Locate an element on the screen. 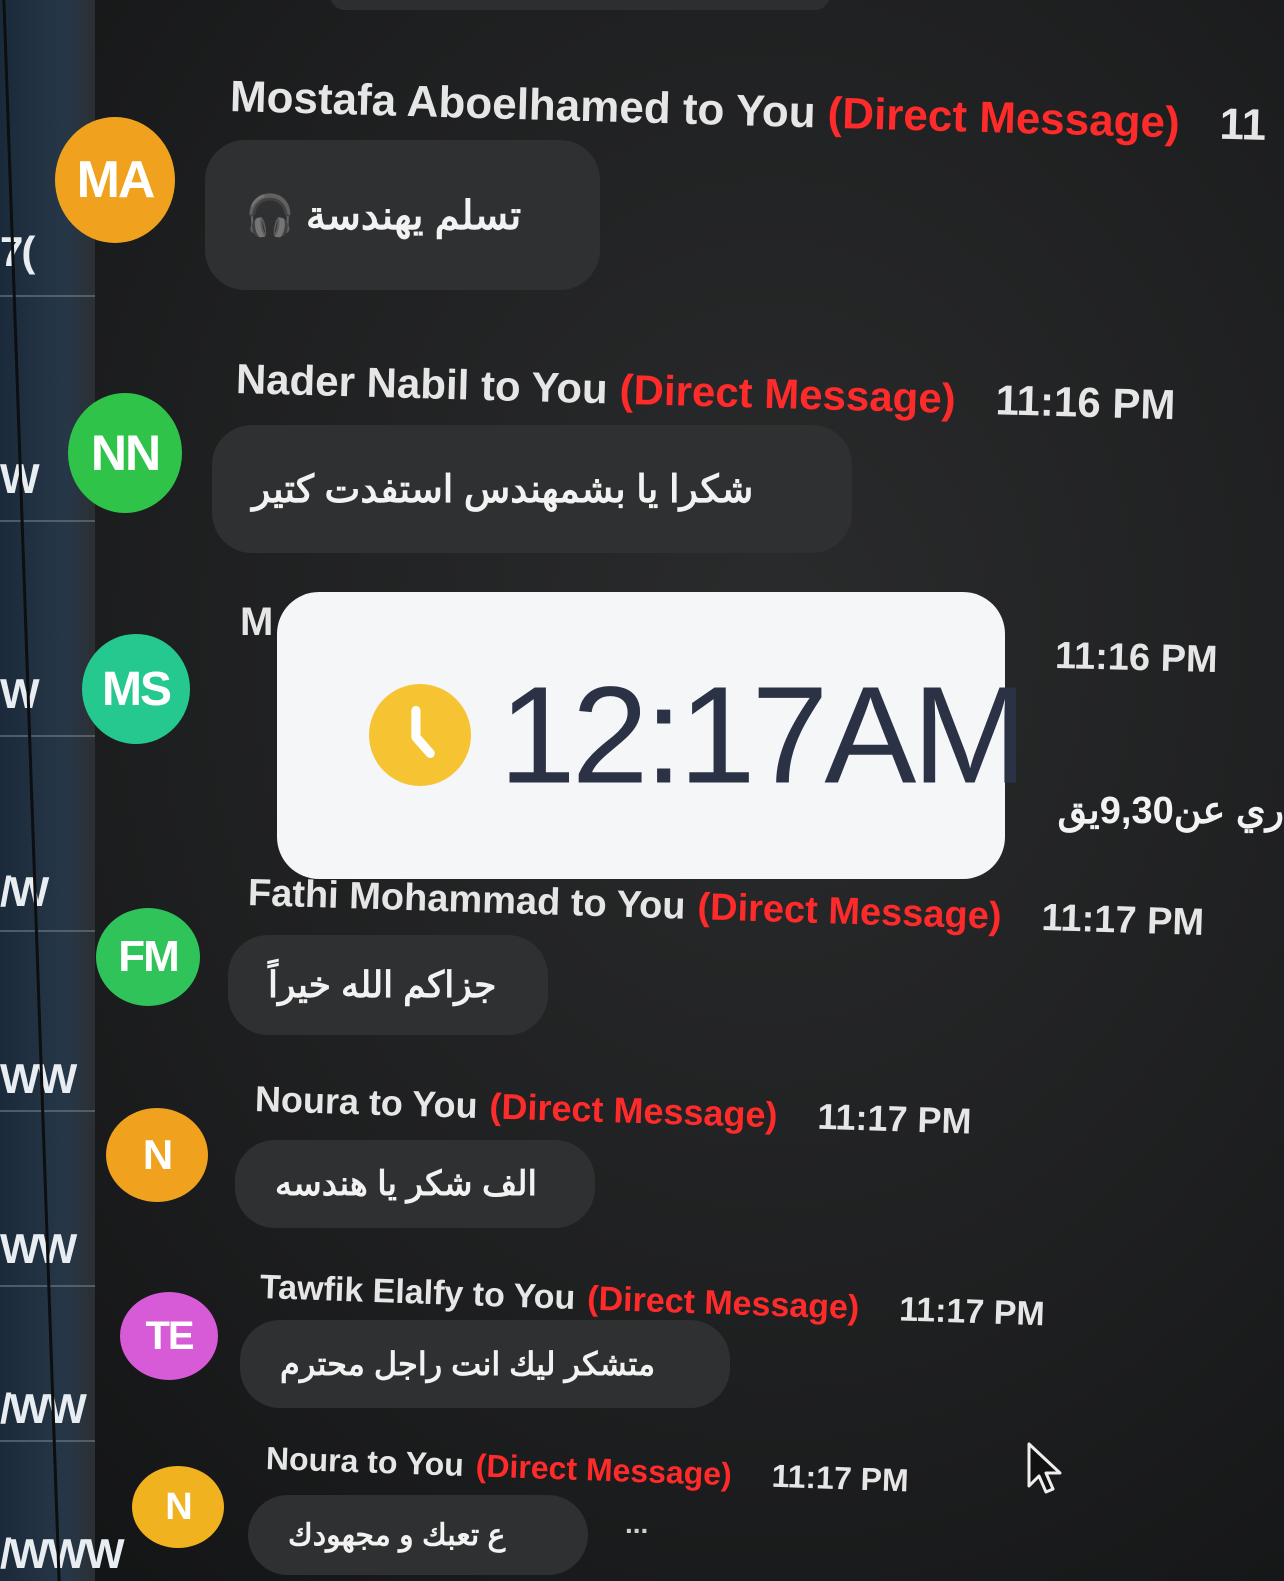 The width and height of the screenshot is (1284, 1581). sender-name: M is located at coordinates (257, 622).